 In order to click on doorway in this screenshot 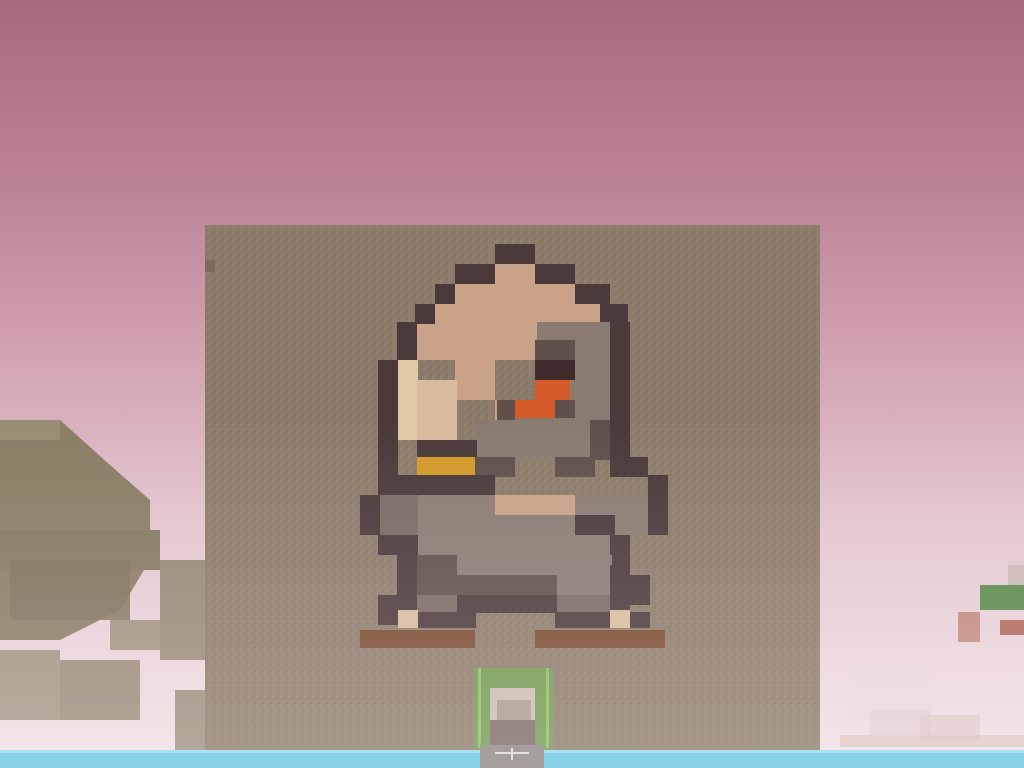, I will do `click(514, 709)`.